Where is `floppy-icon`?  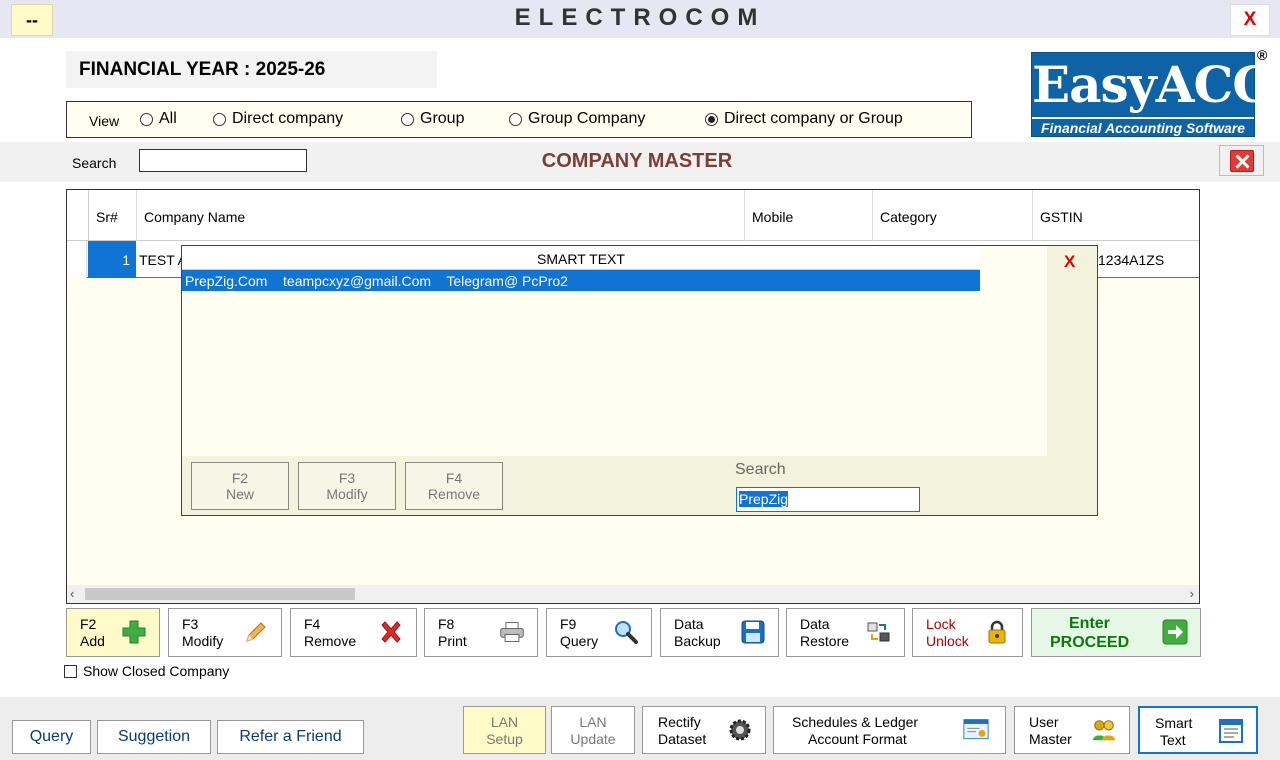 floppy-icon is located at coordinates (753, 632).